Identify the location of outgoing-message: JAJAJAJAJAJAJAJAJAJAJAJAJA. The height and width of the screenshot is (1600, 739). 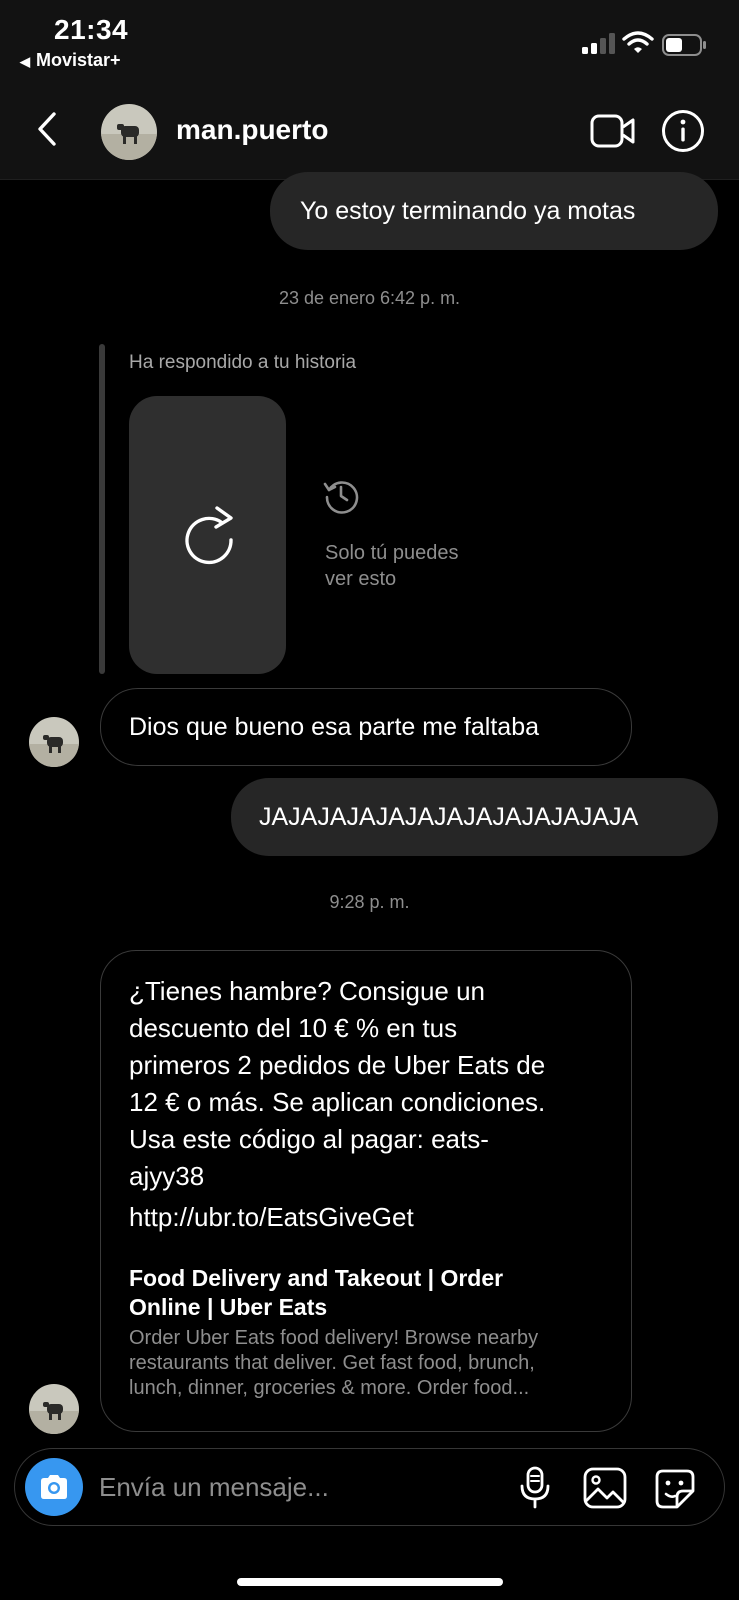
(474, 817).